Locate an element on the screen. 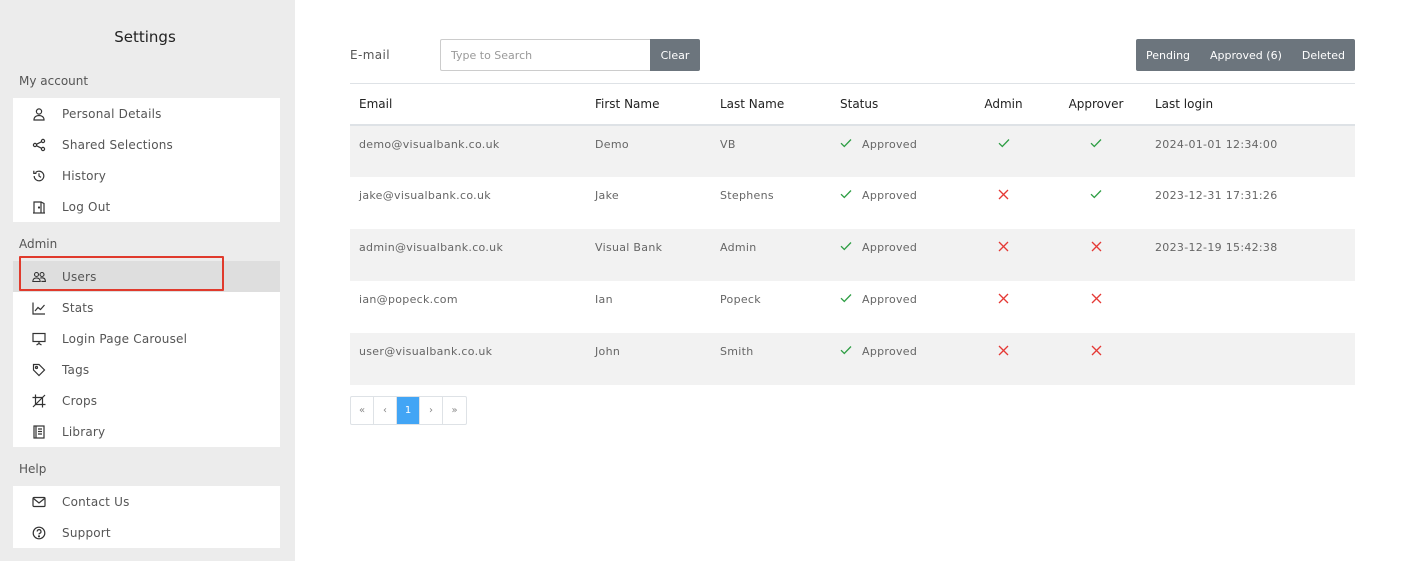 This screenshot has width=1424, height=561. table-row: ian@popeck.com Ian Popeck Approved is located at coordinates (852, 307).